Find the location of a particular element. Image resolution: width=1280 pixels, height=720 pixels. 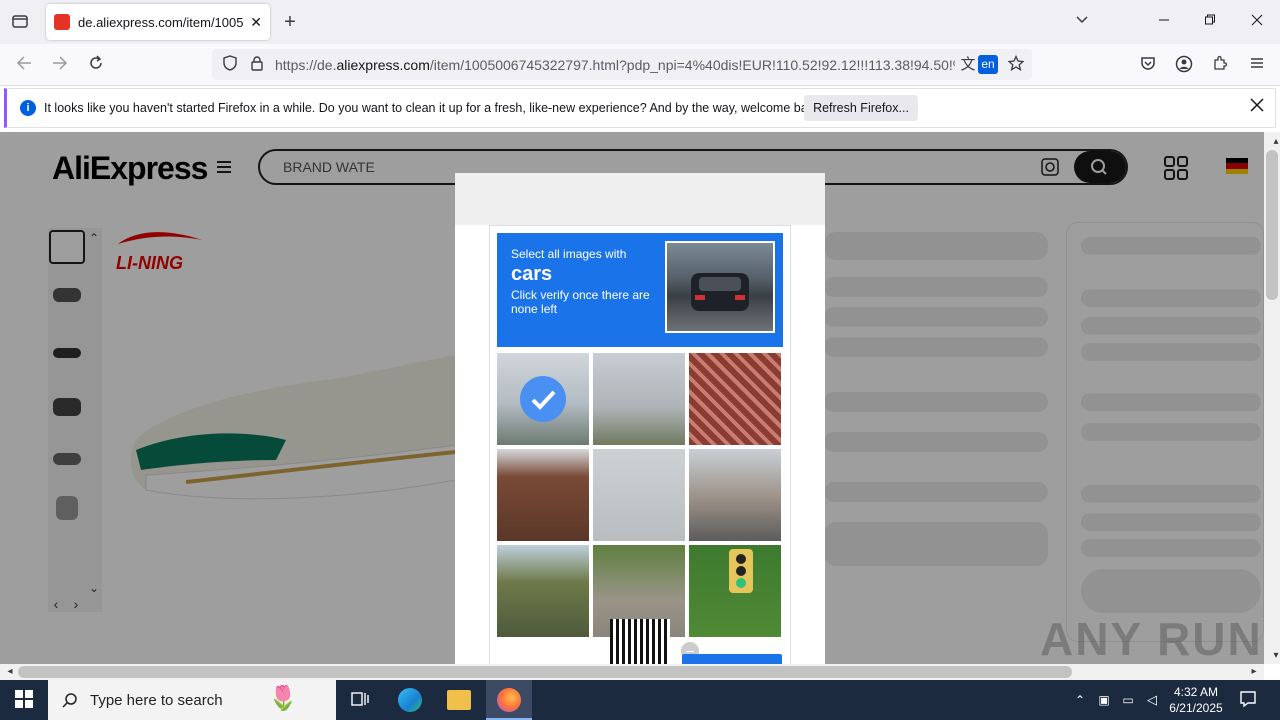

minimize-icon is located at coordinates (1164, 22).